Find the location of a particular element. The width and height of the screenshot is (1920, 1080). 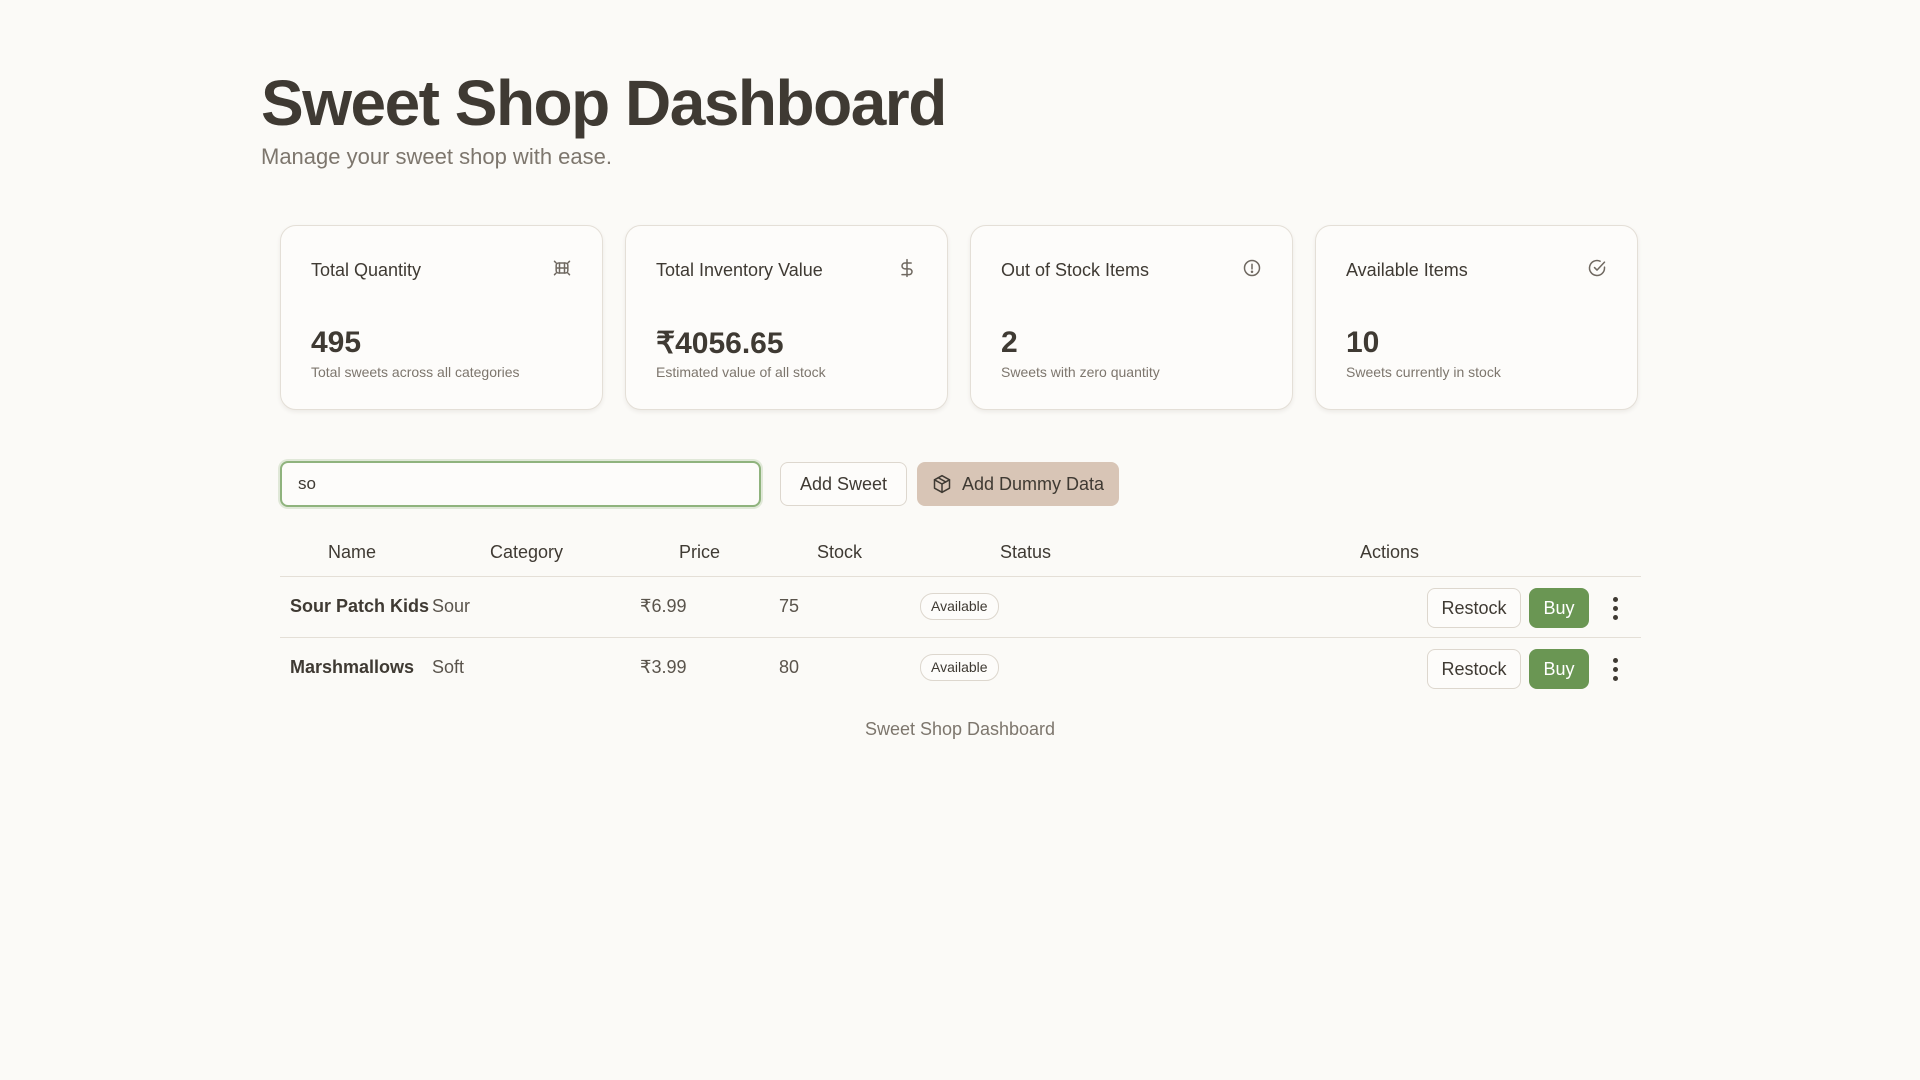

header-actions: Actions is located at coordinates (1390, 552).